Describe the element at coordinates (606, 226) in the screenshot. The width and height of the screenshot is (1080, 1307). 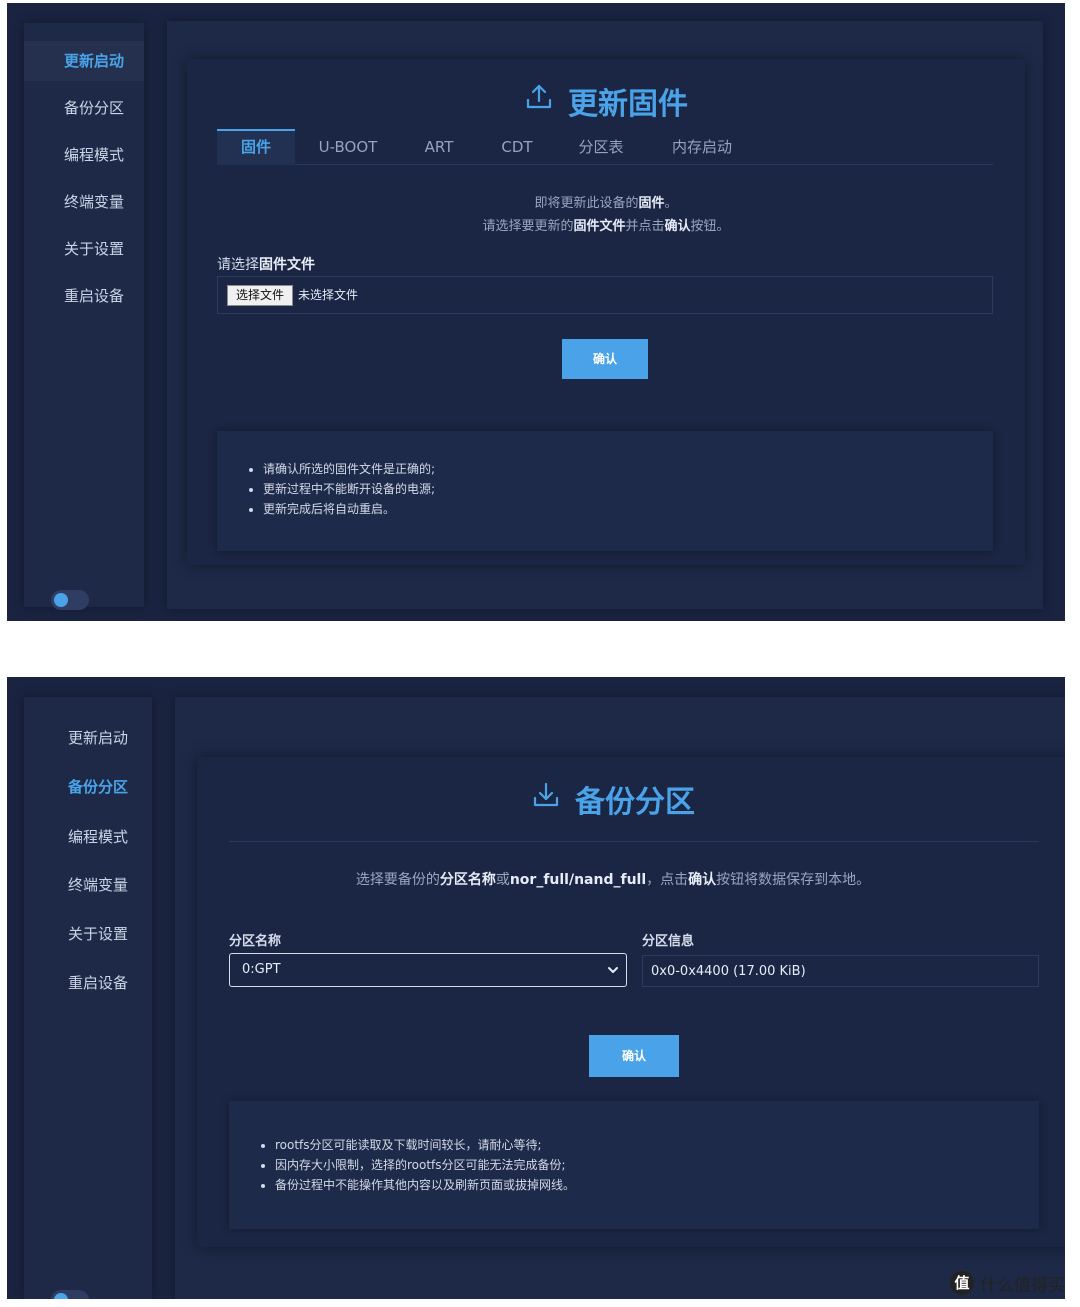
I see `description-line-2: 请选择要更新的固件文件并点击确认按钮。` at that location.